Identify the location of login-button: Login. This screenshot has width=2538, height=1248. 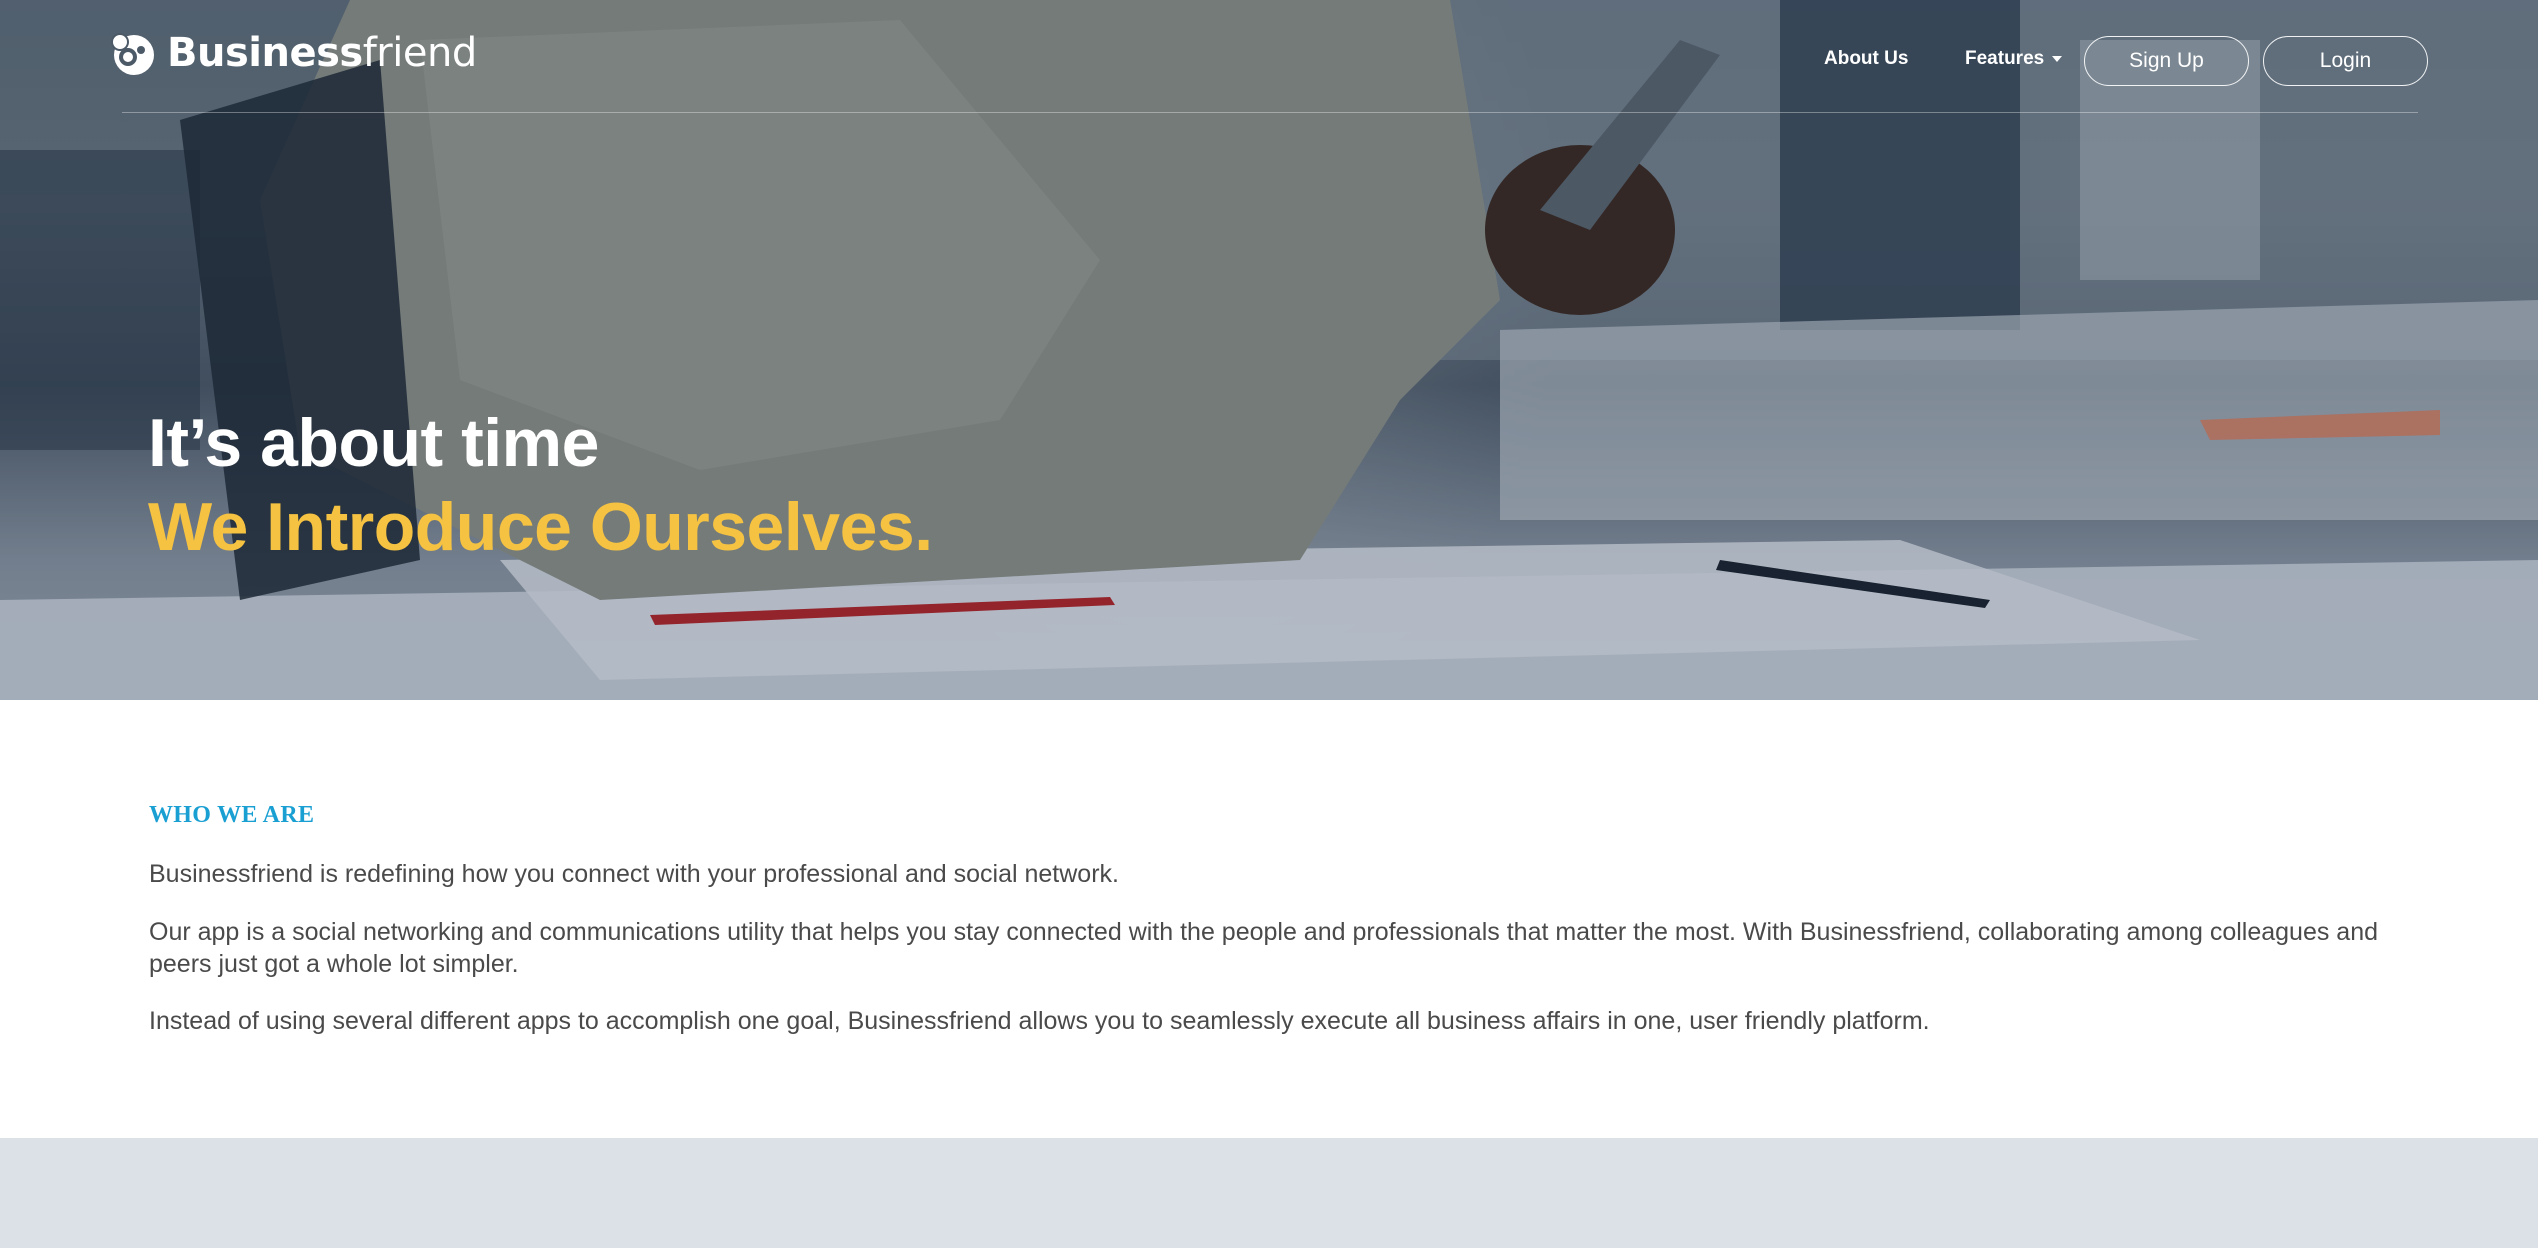
(2345, 61).